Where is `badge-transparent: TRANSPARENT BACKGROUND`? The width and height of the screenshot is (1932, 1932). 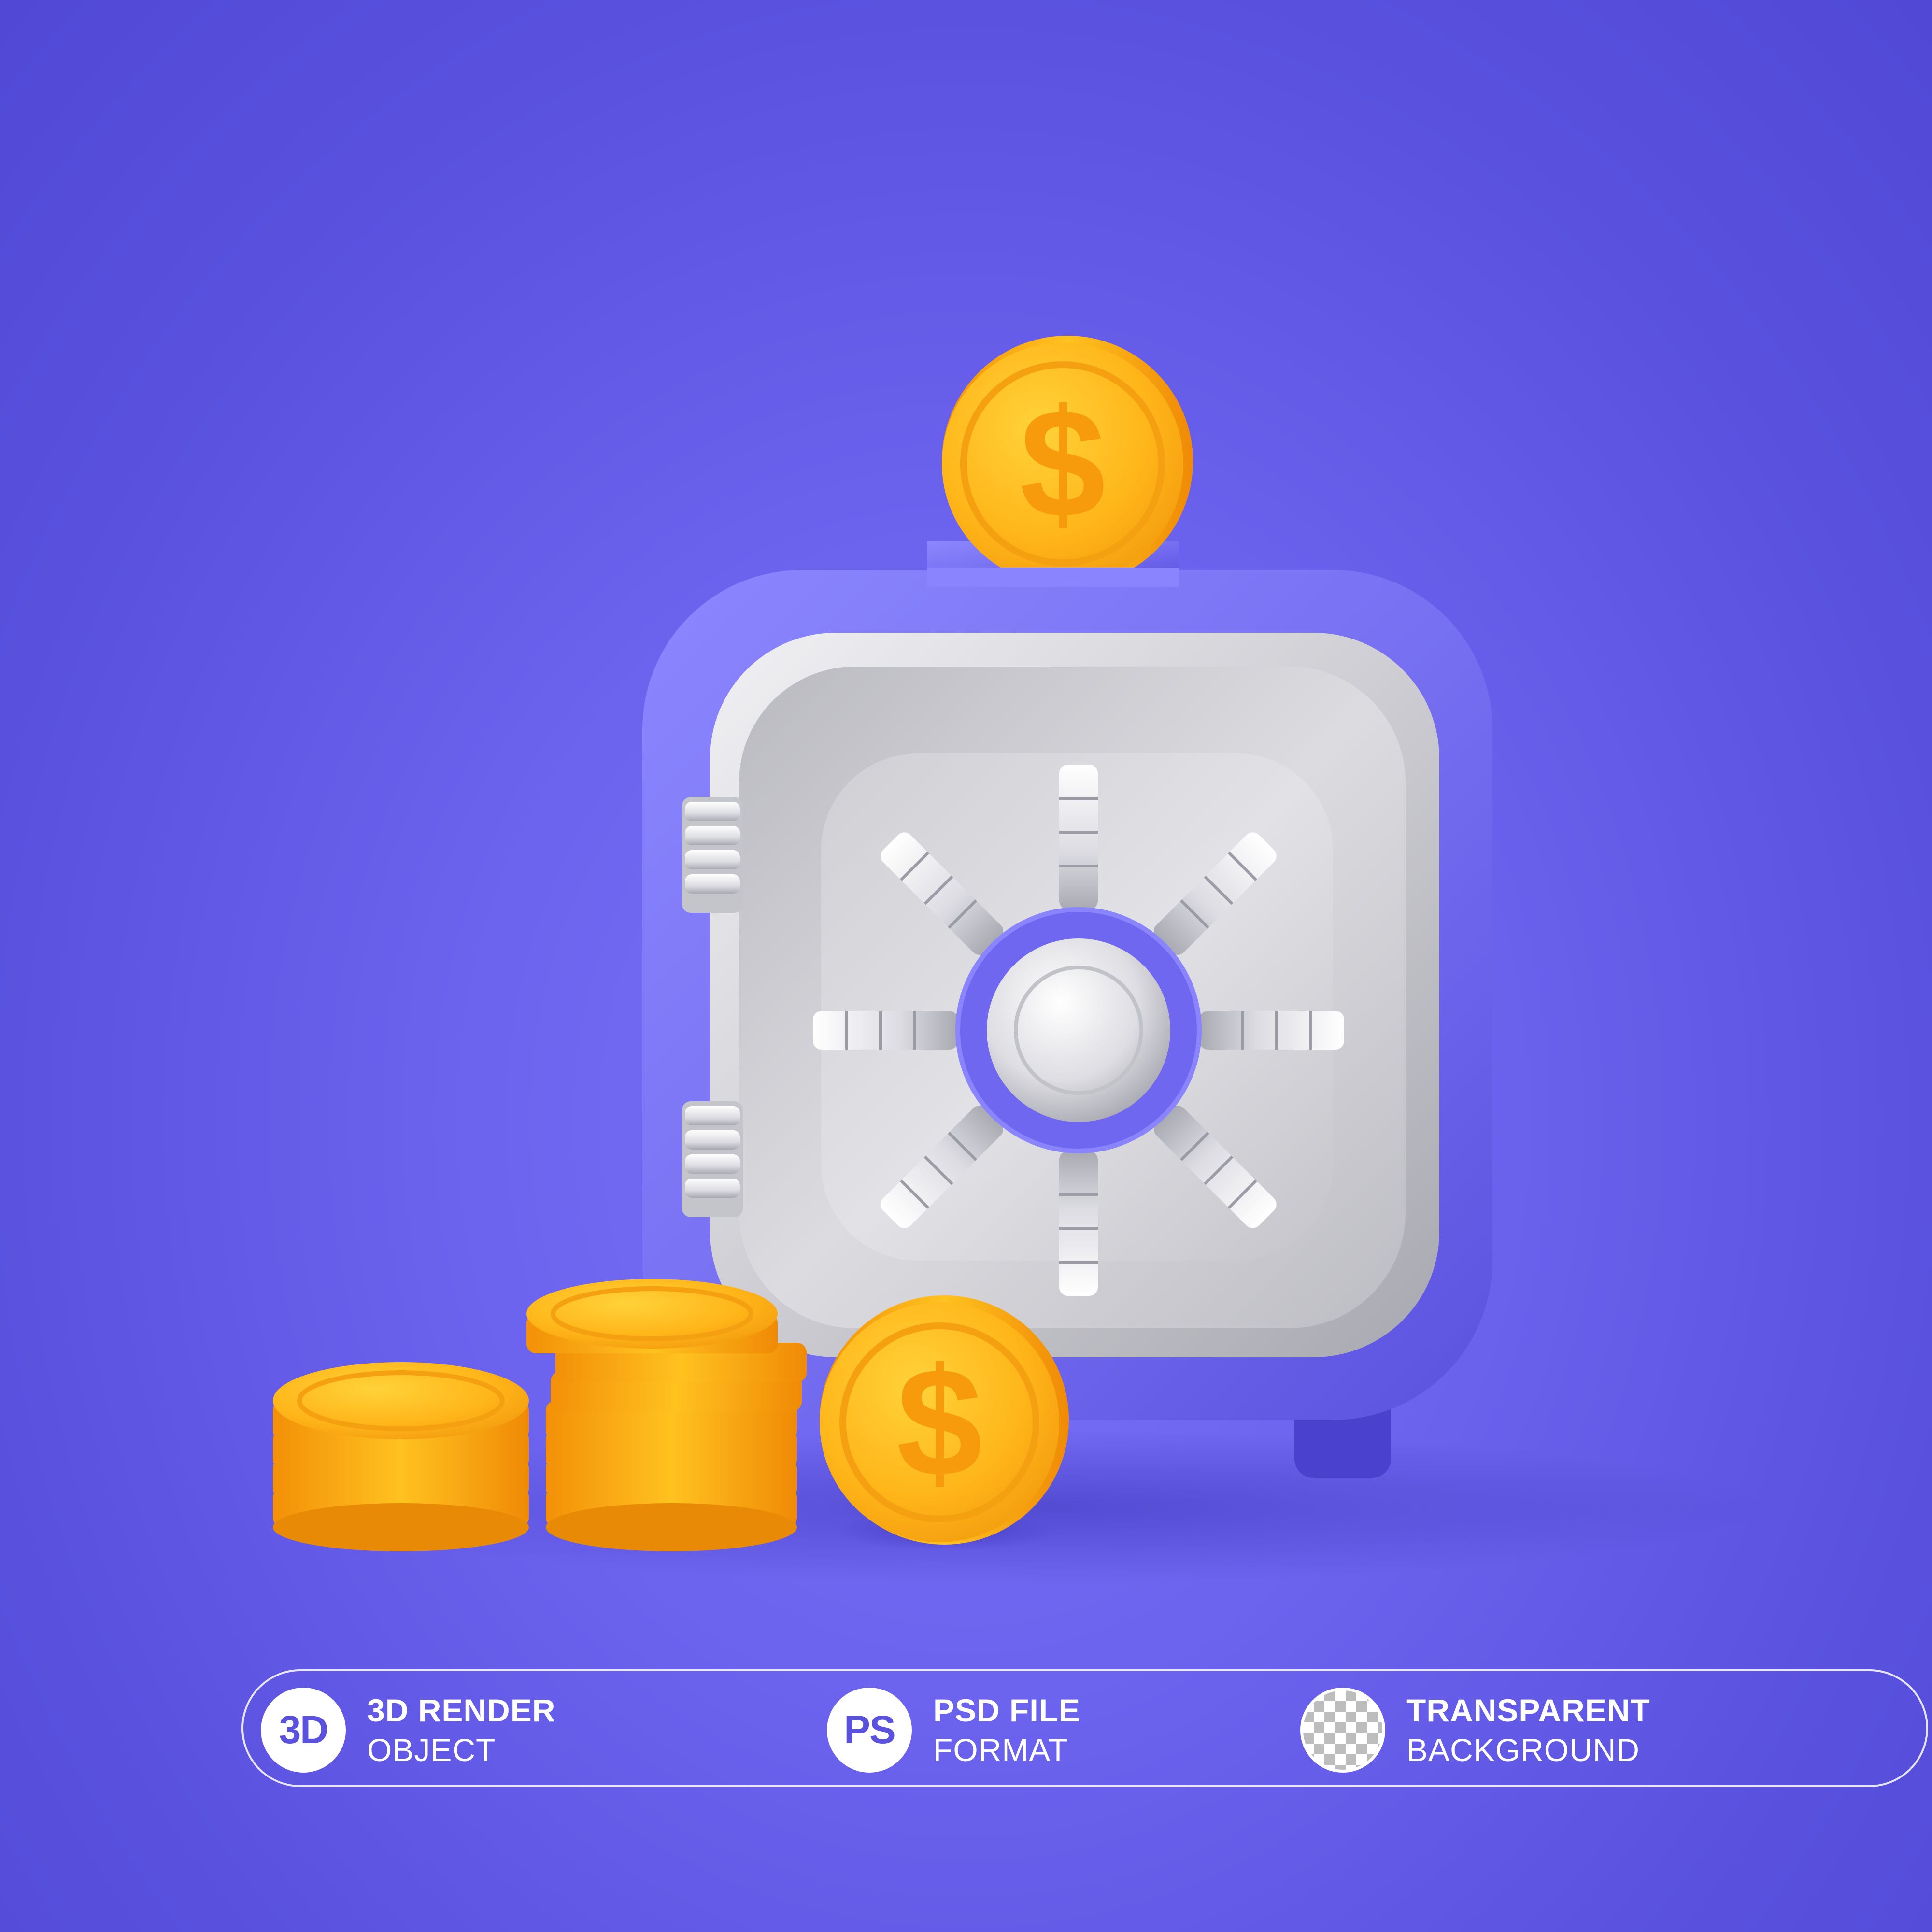
badge-transparent: TRANSPARENT BACKGROUND is located at coordinates (1475, 1730).